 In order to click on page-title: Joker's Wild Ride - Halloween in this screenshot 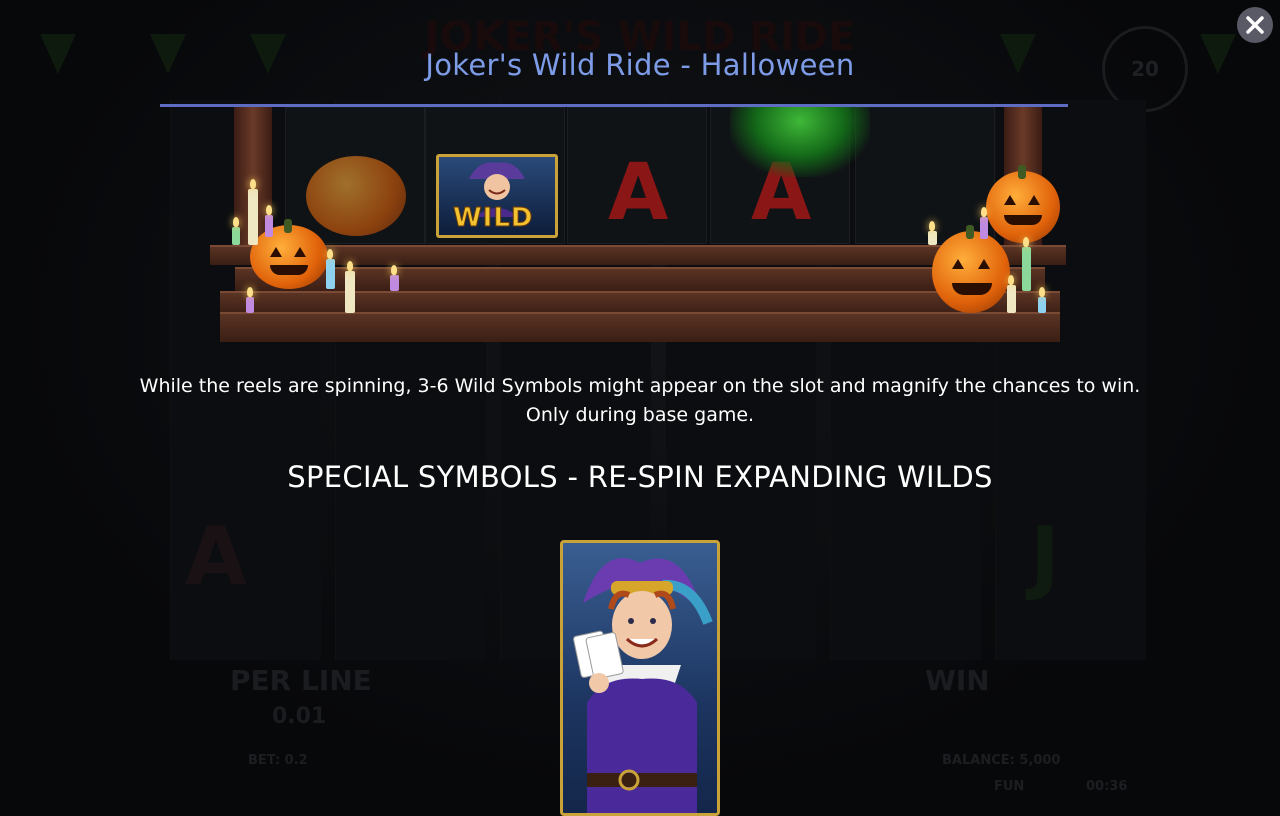, I will do `click(640, 65)`.